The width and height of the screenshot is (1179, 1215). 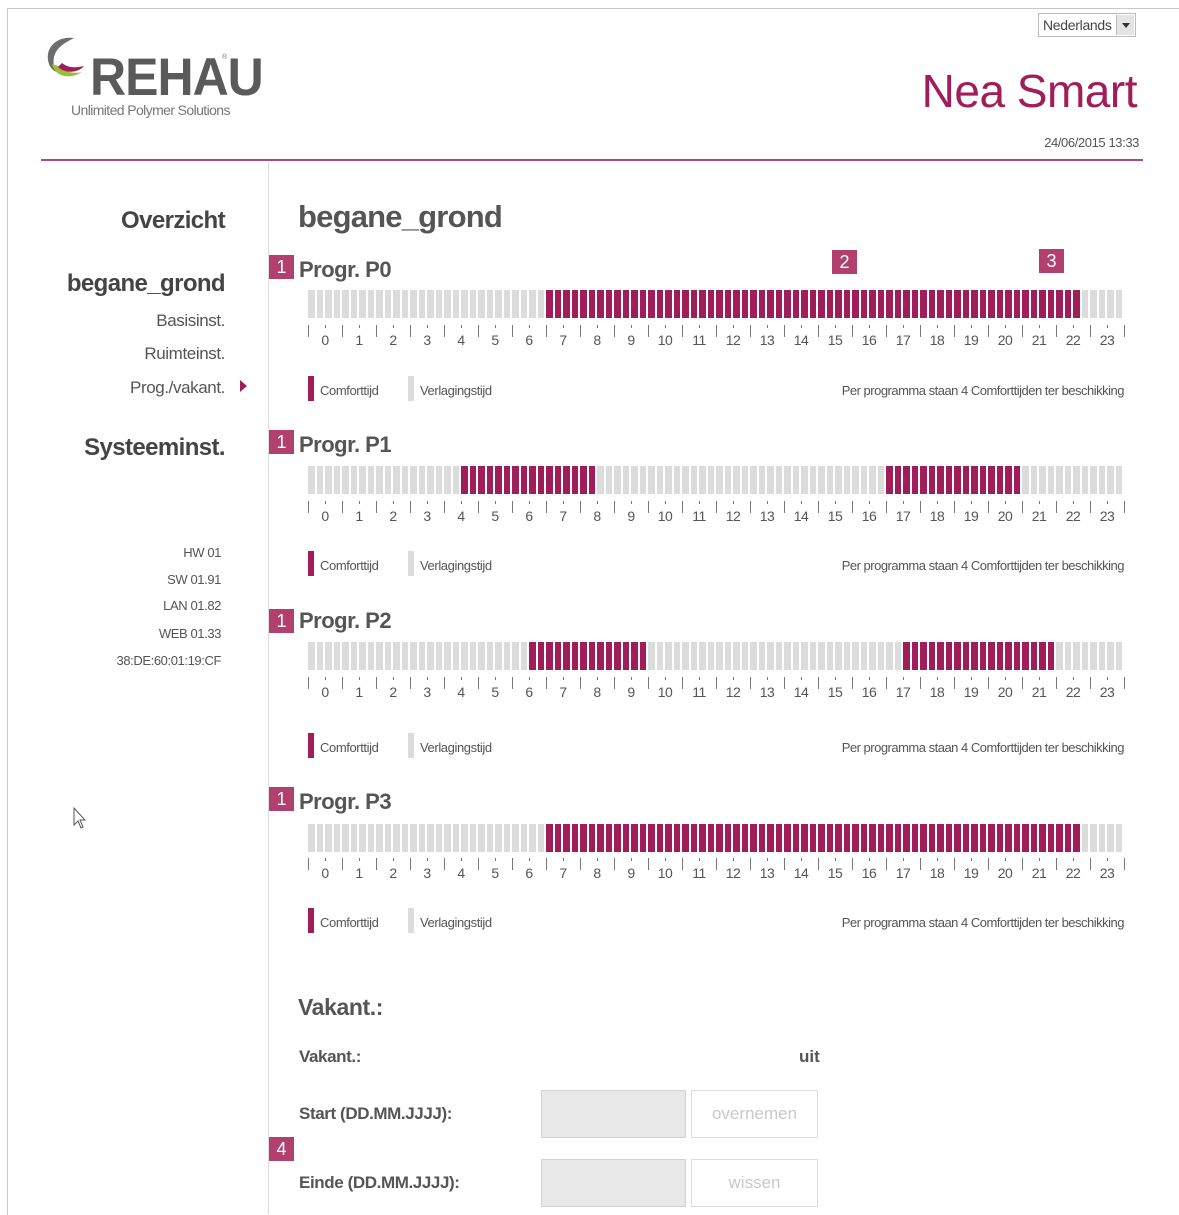 I want to click on program-timeline, so click(x=716, y=304).